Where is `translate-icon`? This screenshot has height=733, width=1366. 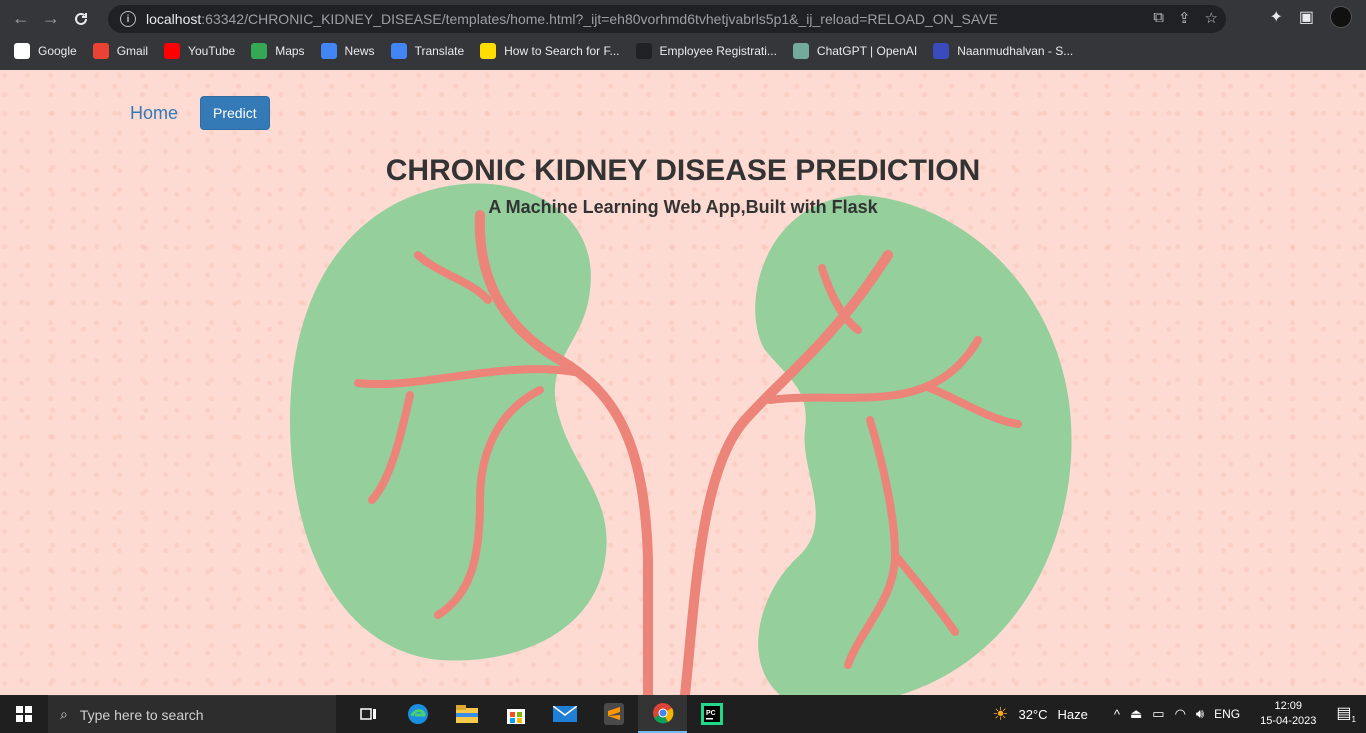 translate-icon is located at coordinates (398, 51).